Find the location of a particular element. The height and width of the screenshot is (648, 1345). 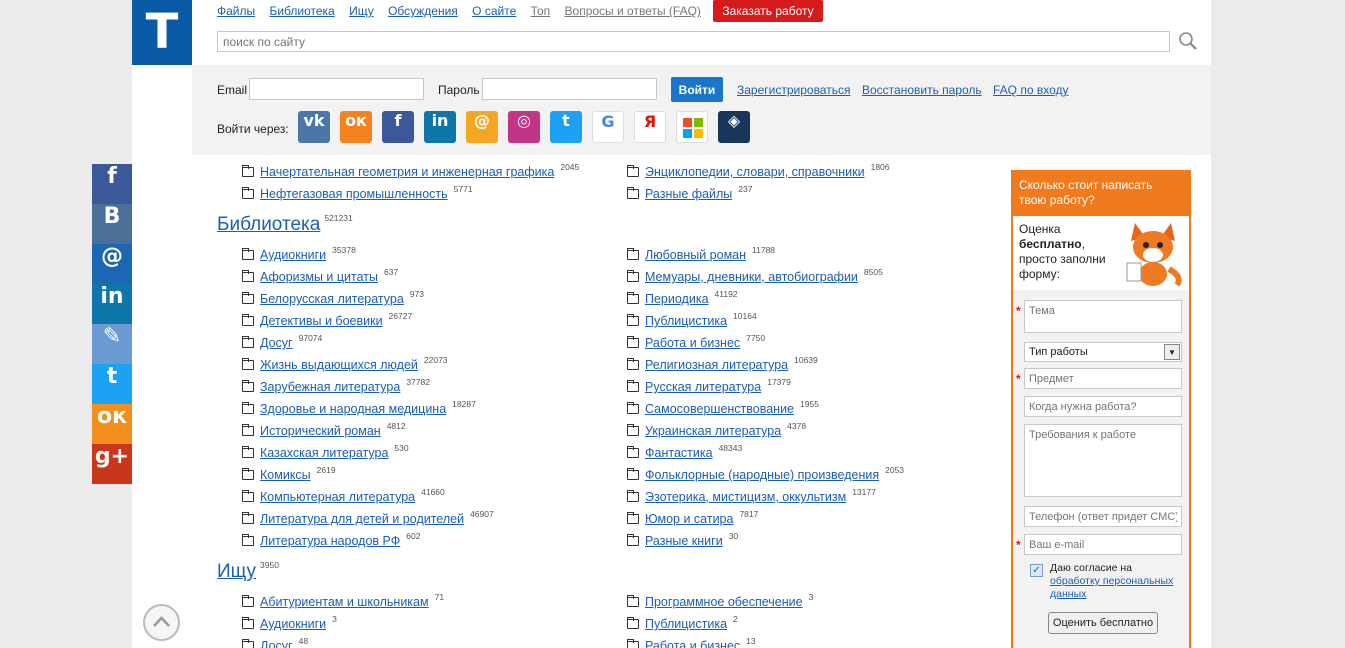

google-glyph: G is located at coordinates (608, 121).